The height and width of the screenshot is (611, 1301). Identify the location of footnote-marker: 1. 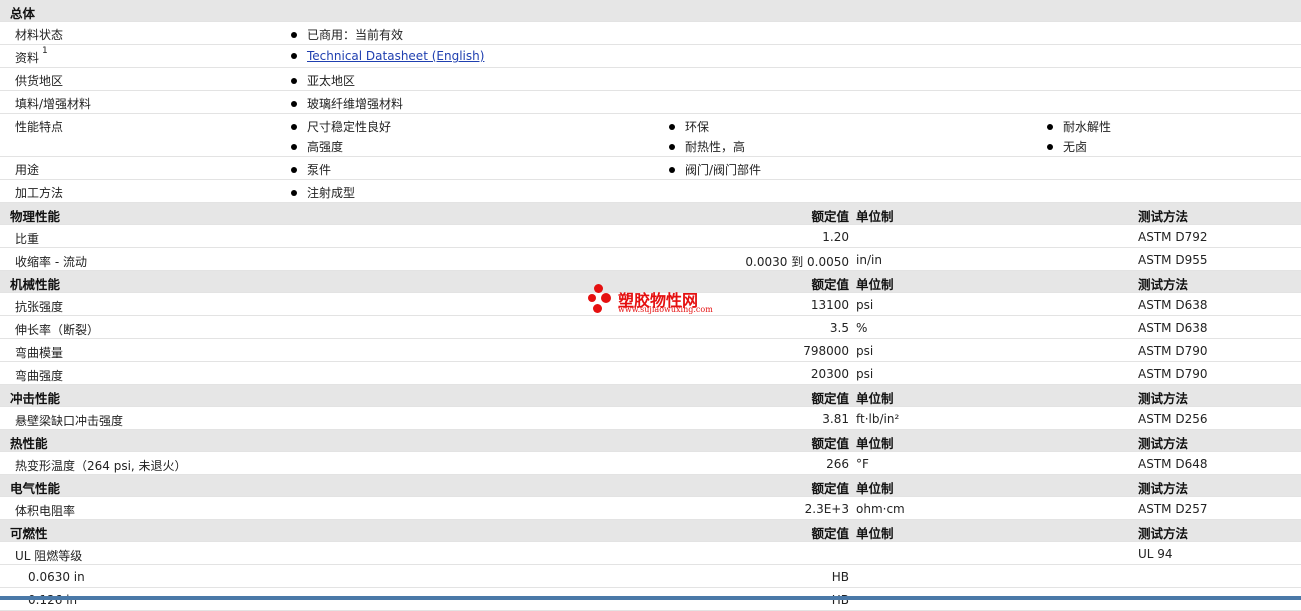
(45, 51).